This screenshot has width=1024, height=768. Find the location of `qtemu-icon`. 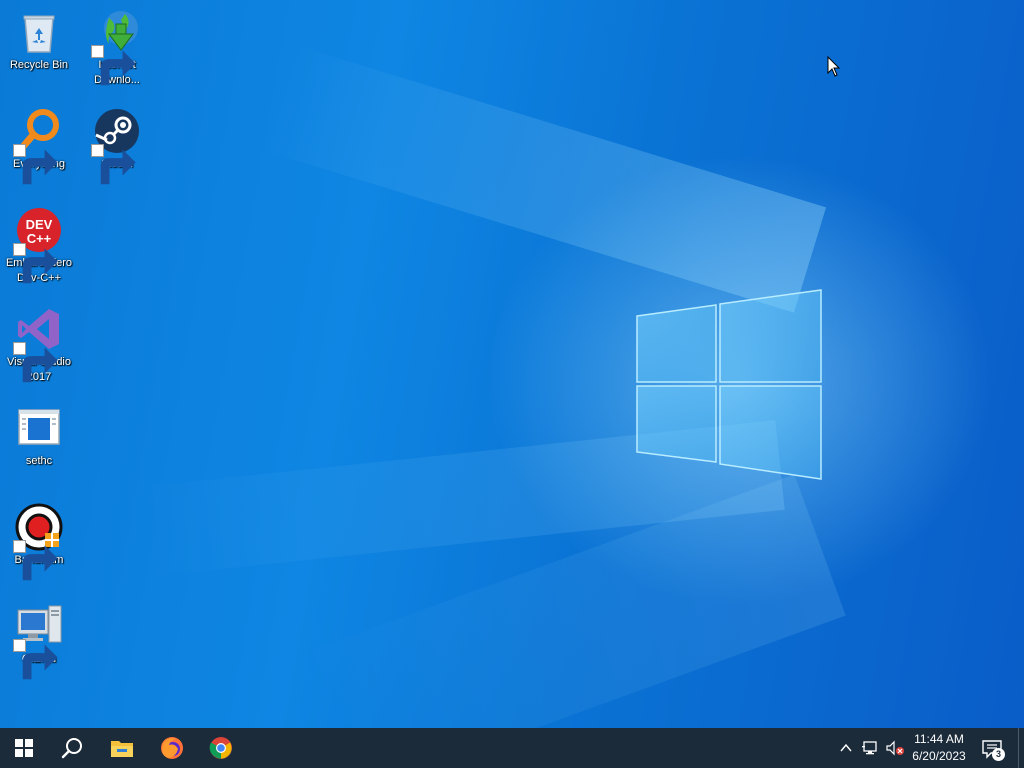

qtemu-icon is located at coordinates (38, 641).